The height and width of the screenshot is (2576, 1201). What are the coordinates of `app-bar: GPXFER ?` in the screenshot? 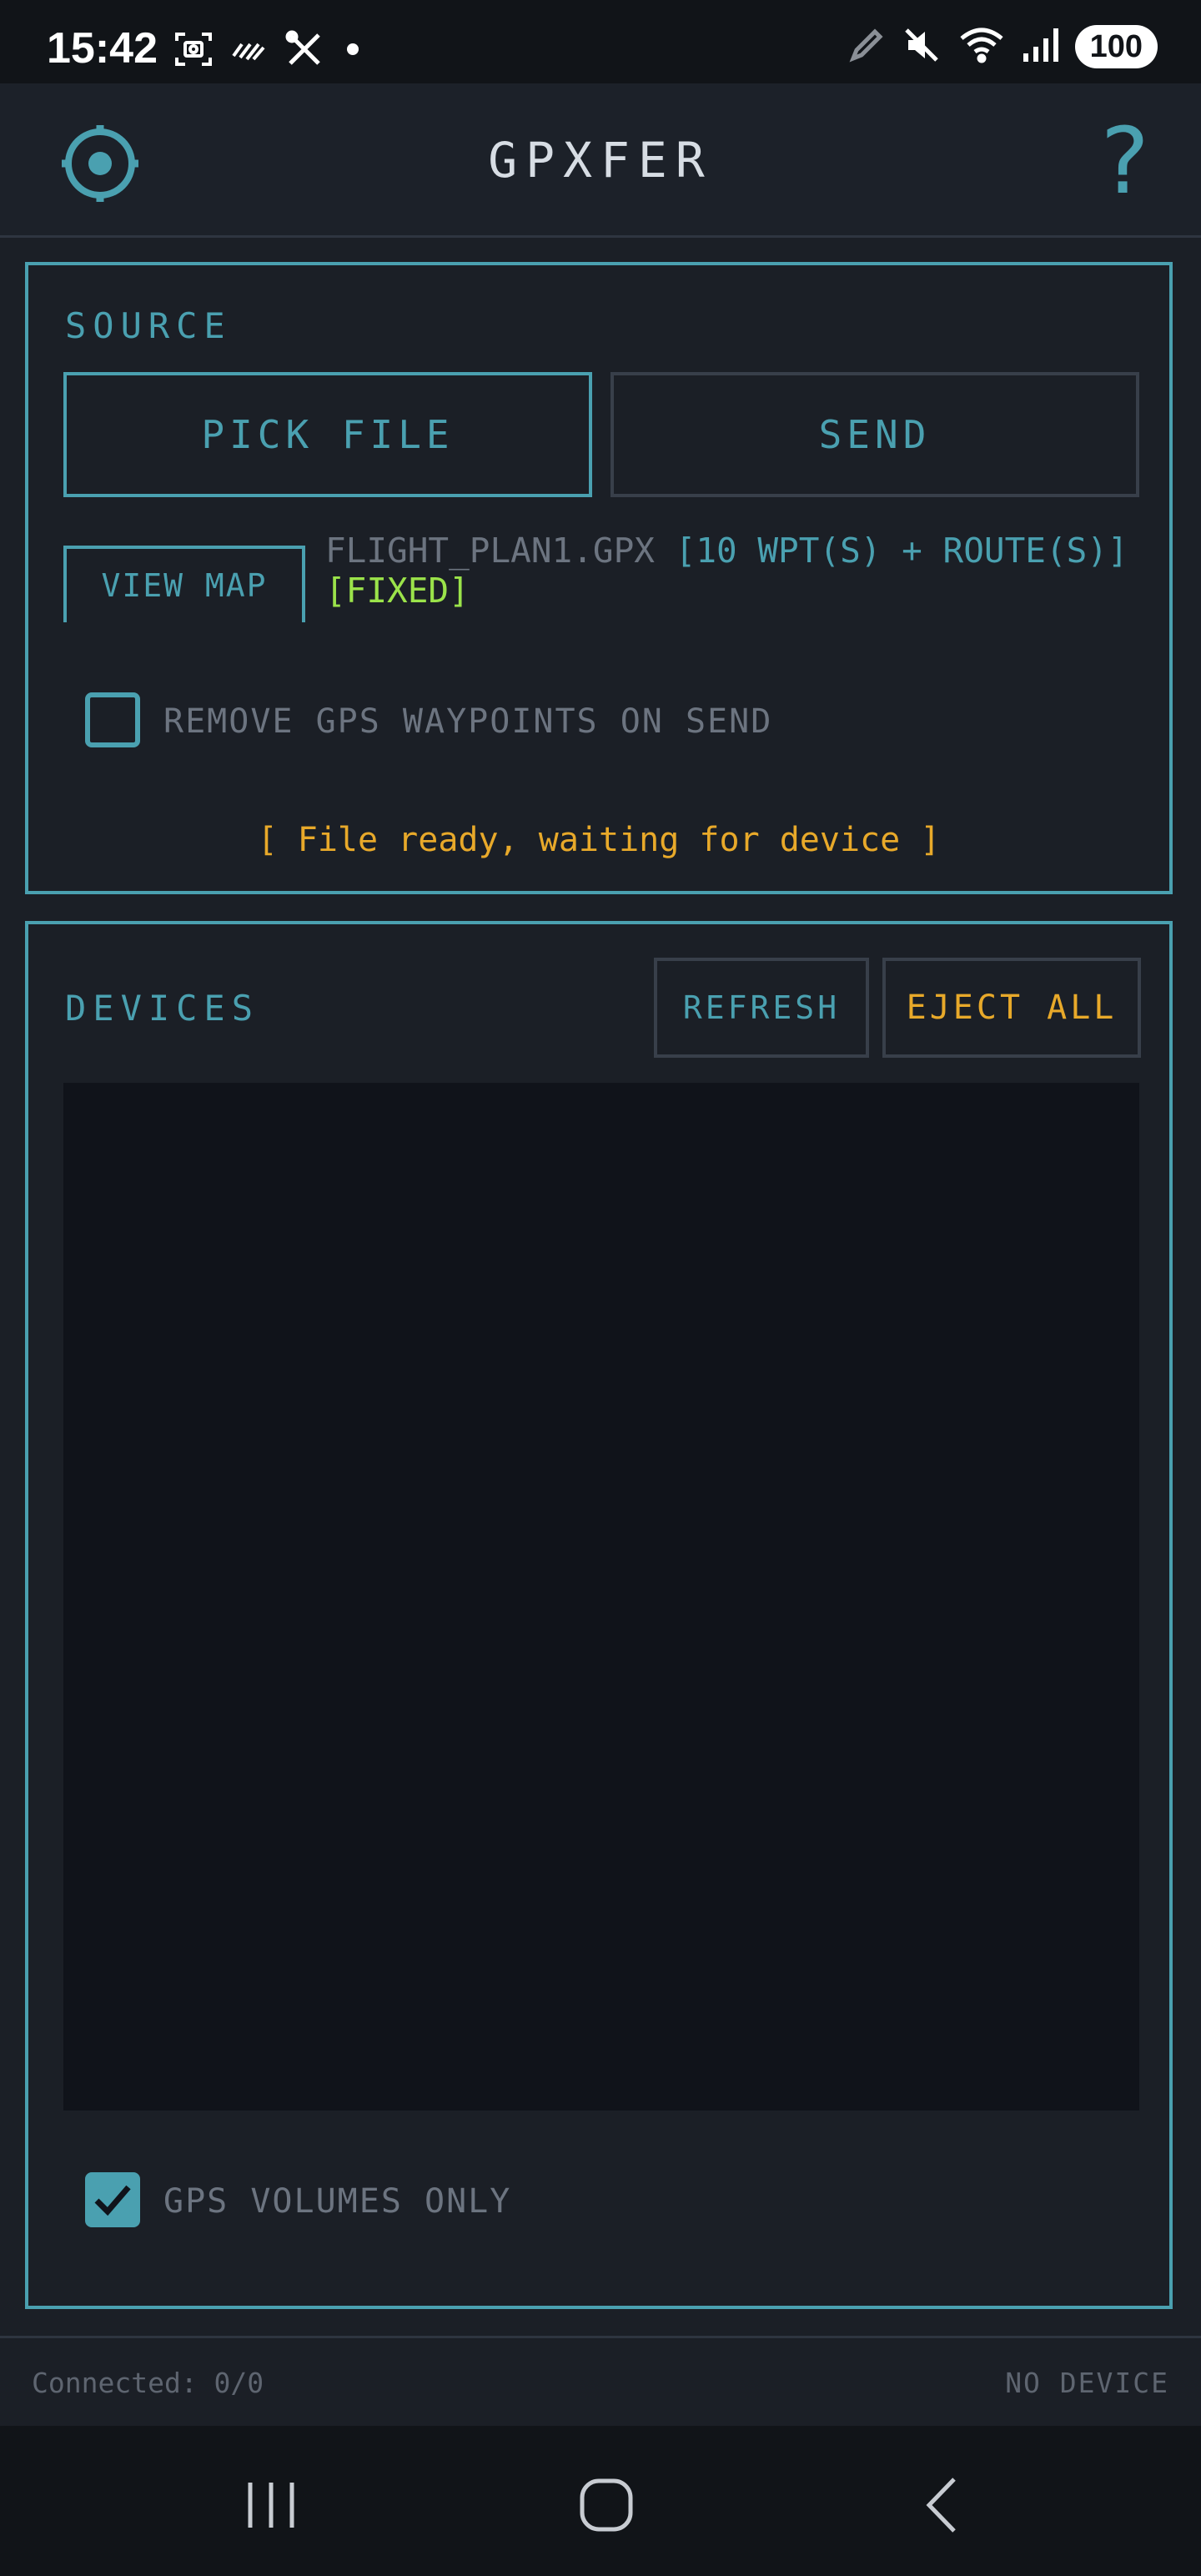 It's located at (601, 160).